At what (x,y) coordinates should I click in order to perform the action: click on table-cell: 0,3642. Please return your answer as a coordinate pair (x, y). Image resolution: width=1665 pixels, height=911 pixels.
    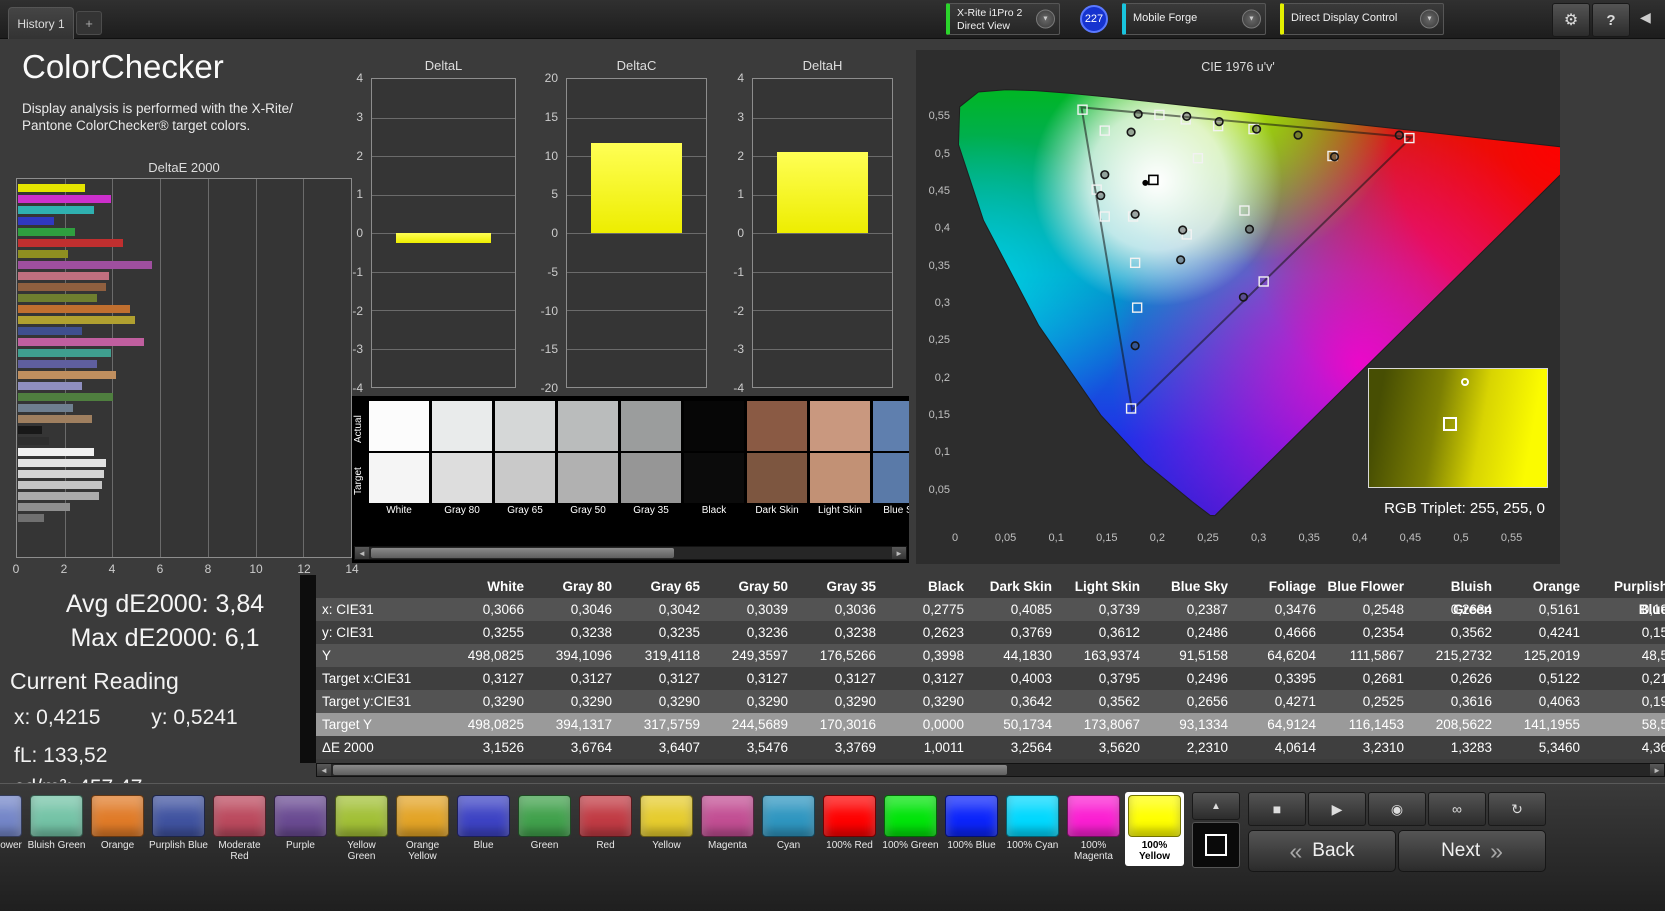
    Looking at the image, I should click on (1031, 701).